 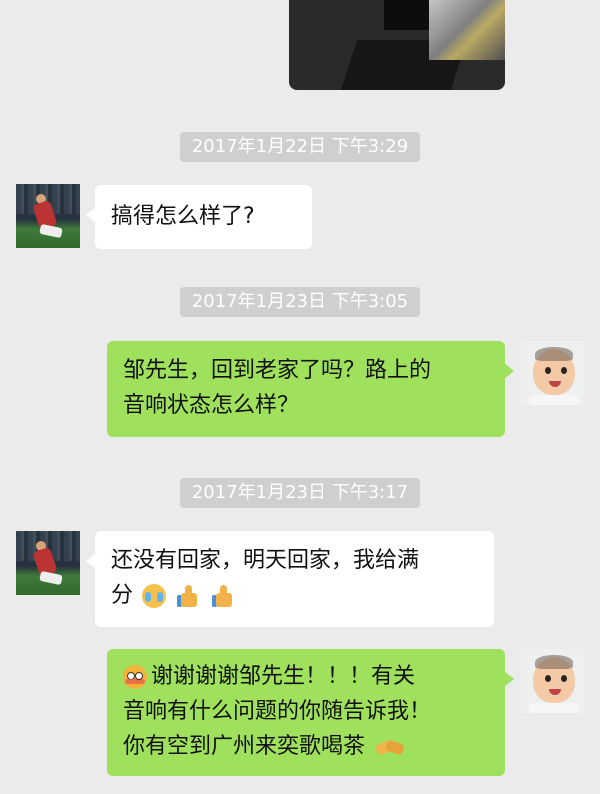 I want to click on timestamp-label: 2017年1月23日 下午3:17, so click(x=300, y=493).